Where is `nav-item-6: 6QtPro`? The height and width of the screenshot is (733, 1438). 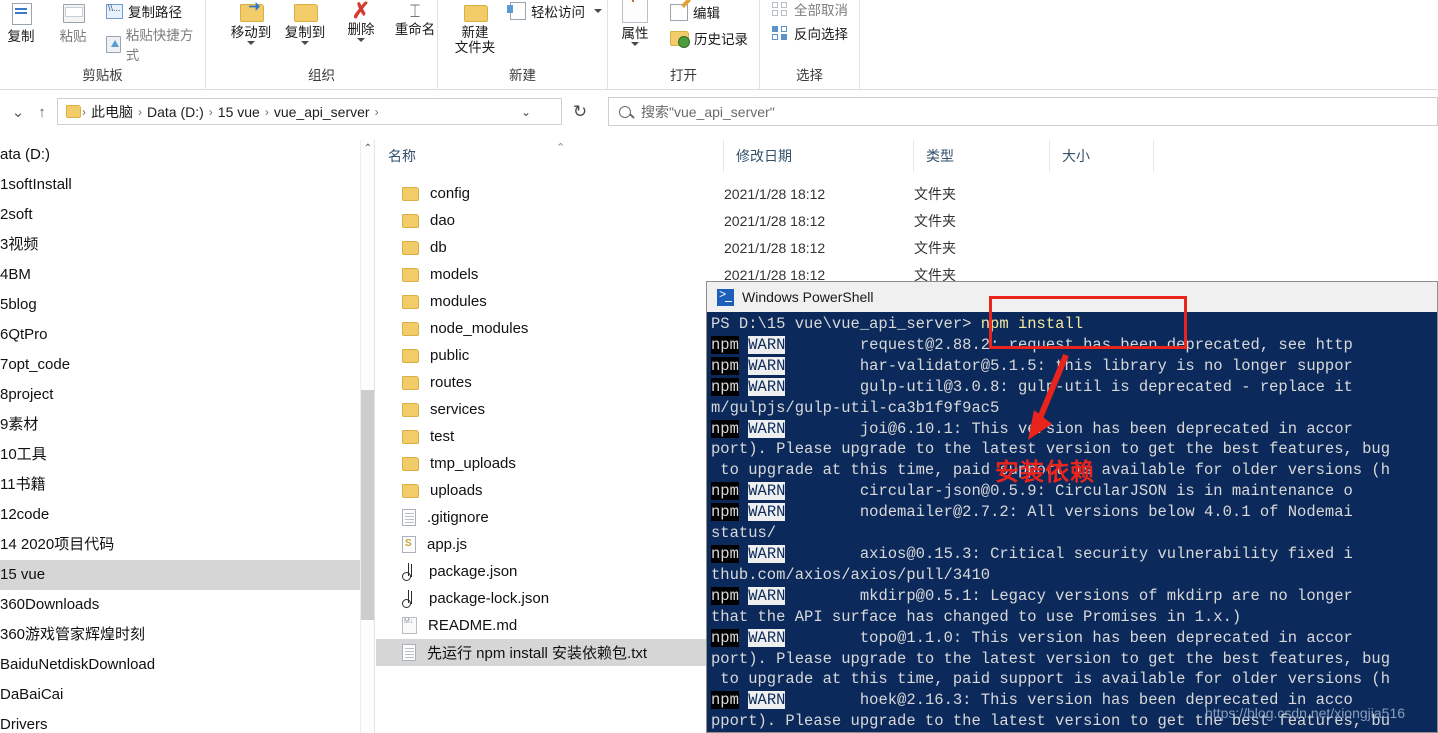
nav-item-6: 6QtPro is located at coordinates (186, 335).